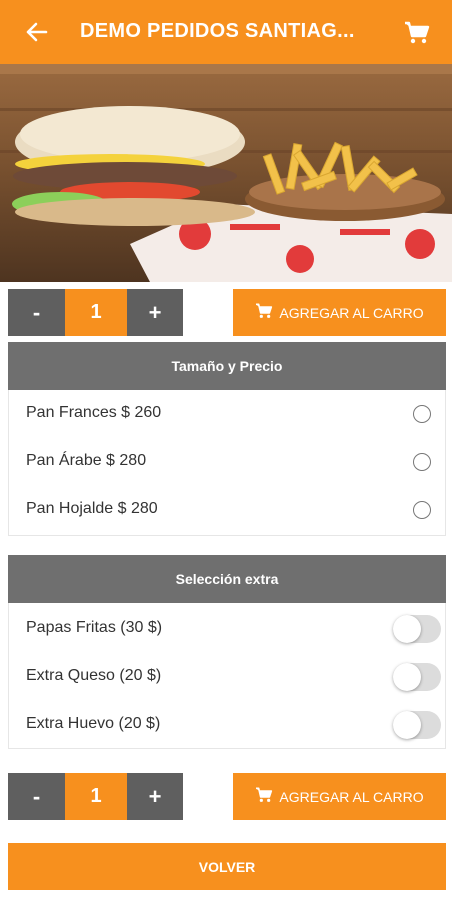 This screenshot has width=452, height=900. Describe the element at coordinates (227, 579) in the screenshot. I see `extras-header: Selección extra` at that location.